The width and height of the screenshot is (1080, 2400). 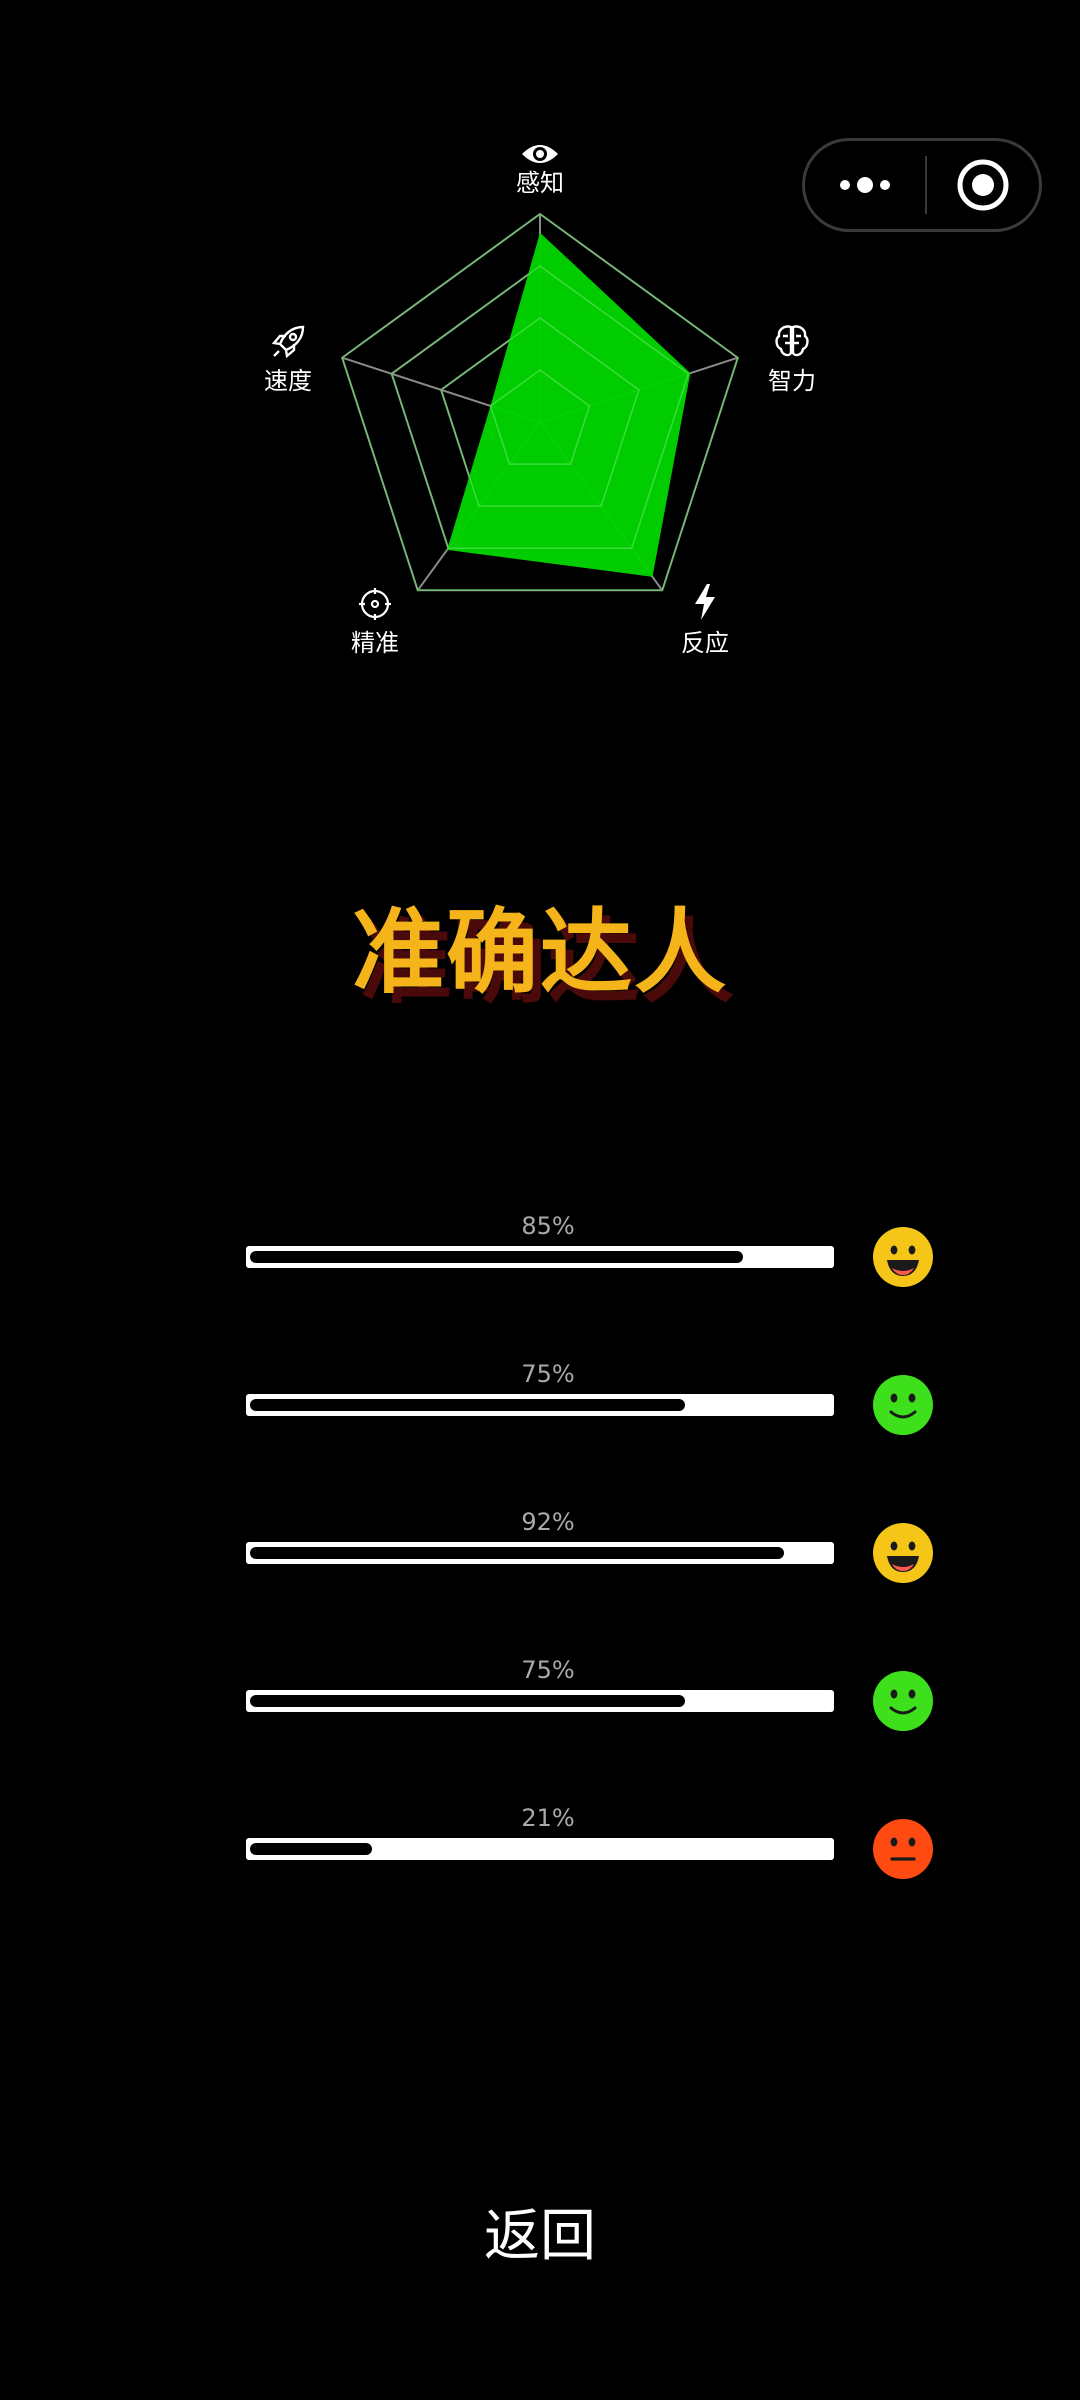 I want to click on brain-icon, so click(x=792, y=341).